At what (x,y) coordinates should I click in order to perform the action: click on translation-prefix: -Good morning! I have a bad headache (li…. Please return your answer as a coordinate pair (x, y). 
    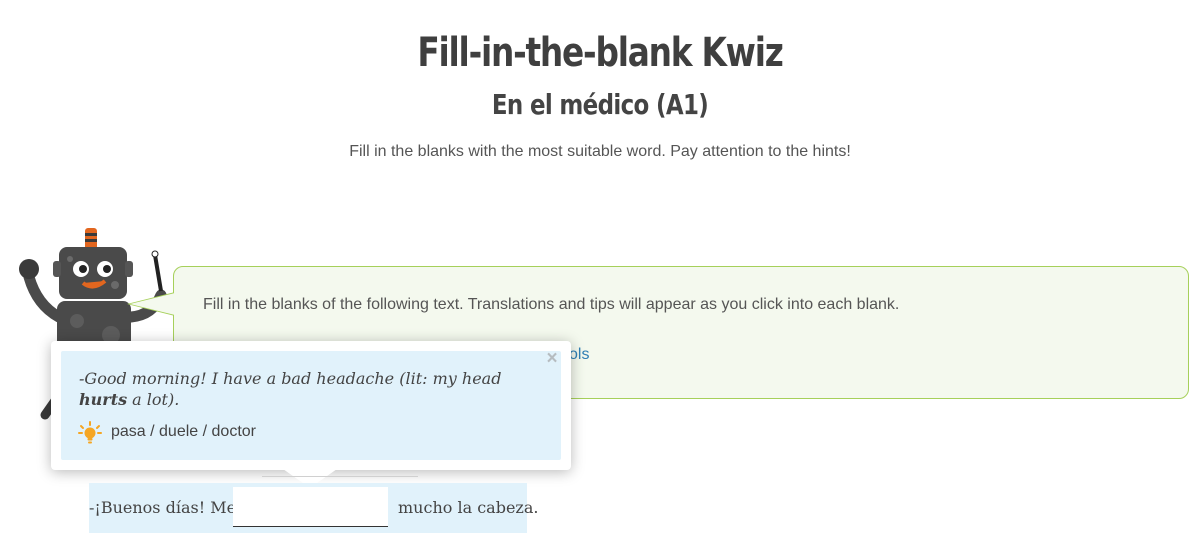
    Looking at the image, I should click on (290, 378).